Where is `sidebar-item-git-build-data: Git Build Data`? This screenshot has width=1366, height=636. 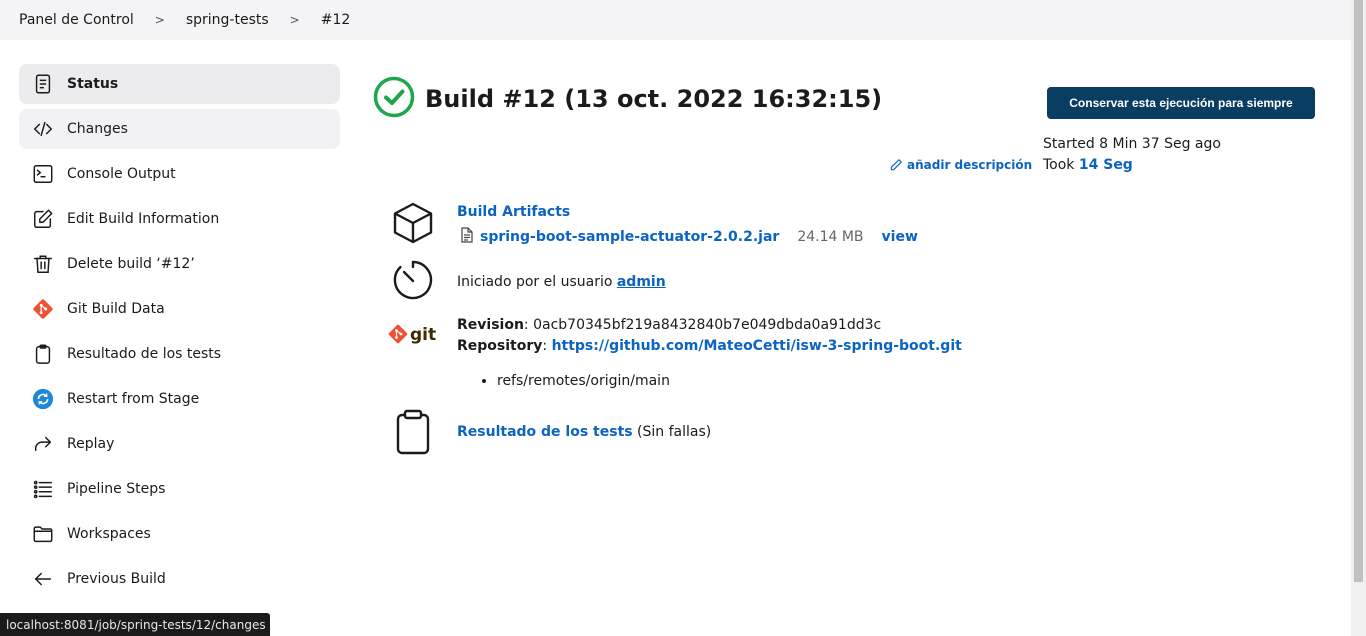 sidebar-item-git-build-data: Git Build Data is located at coordinates (179, 309).